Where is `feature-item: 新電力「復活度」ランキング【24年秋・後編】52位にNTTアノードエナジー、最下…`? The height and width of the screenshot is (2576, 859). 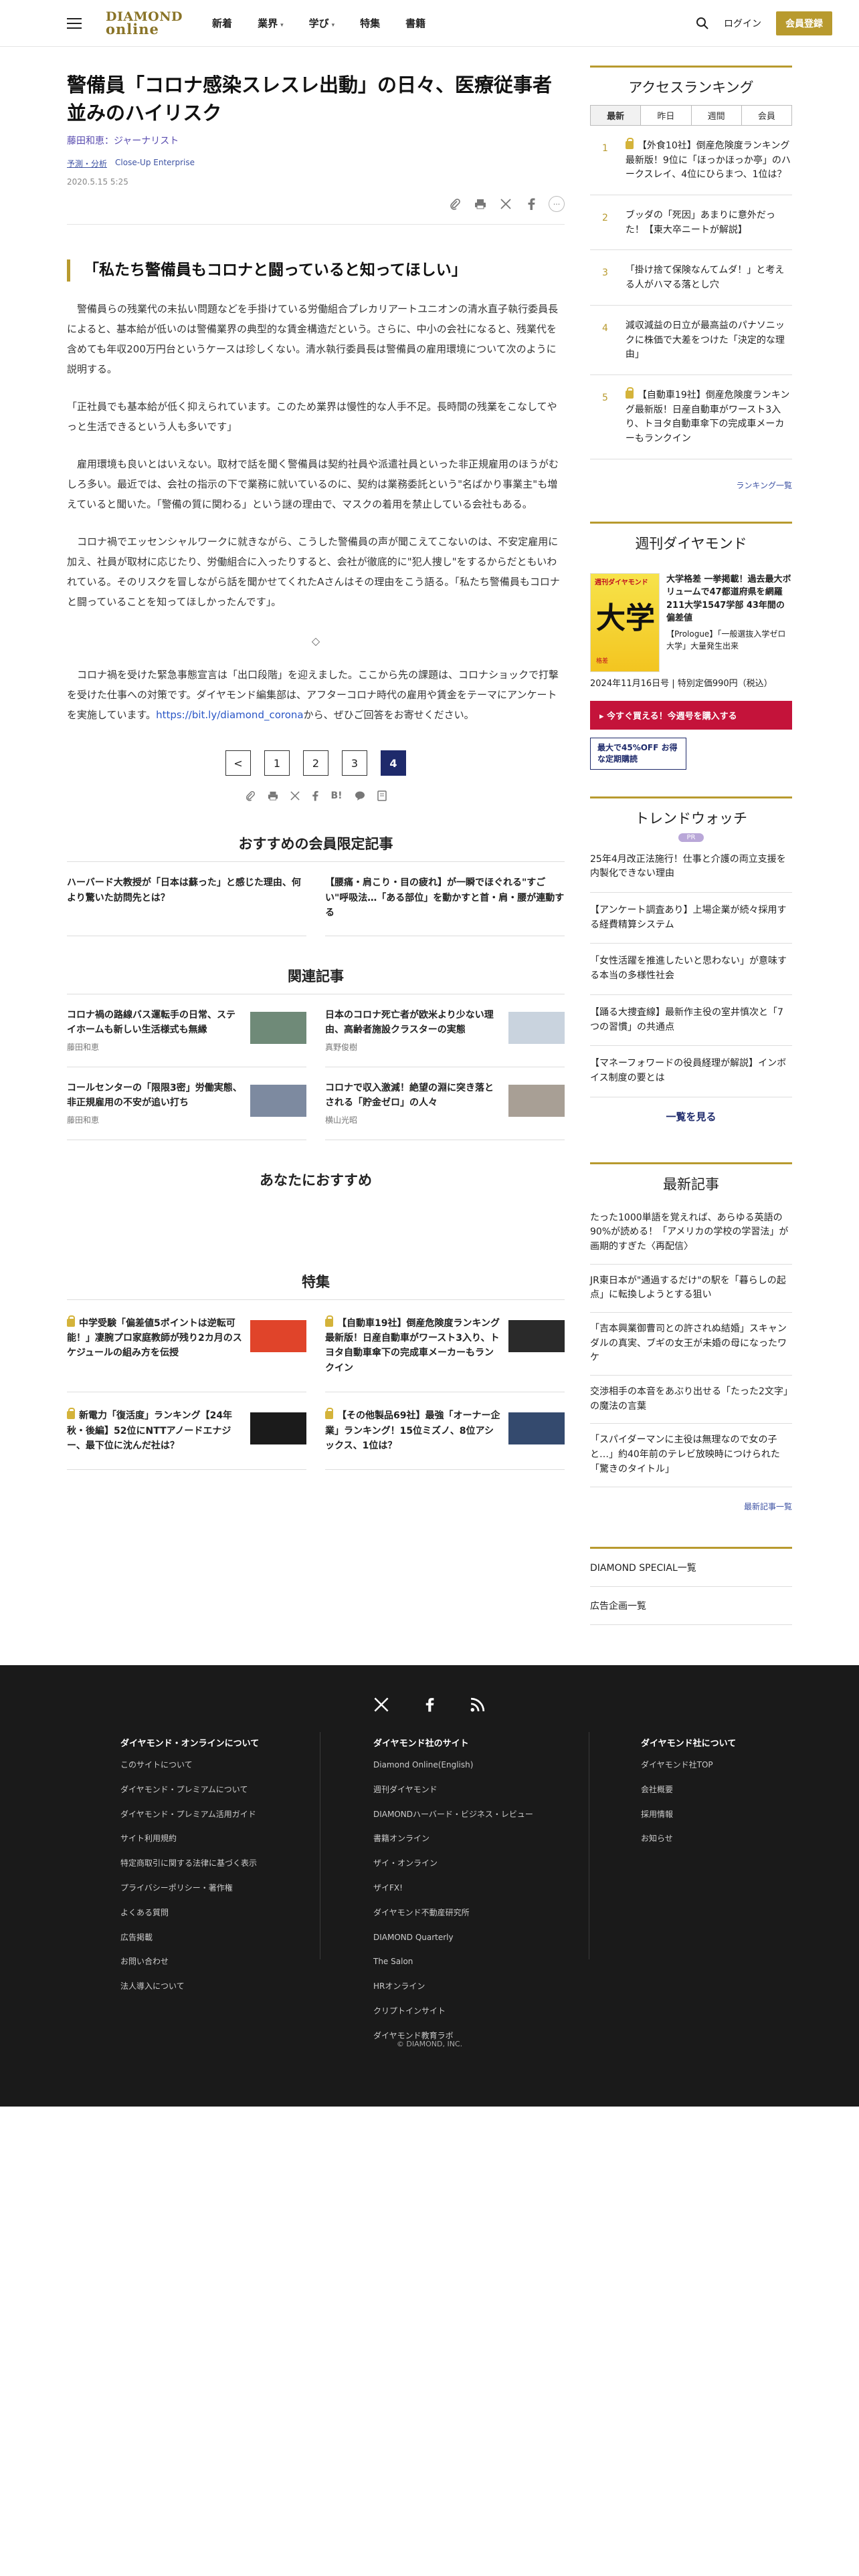 feature-item: 新電力「復活度」ランキング【24年秋・後編】52位にNTTアノードエナジー、最下… is located at coordinates (186, 1431).